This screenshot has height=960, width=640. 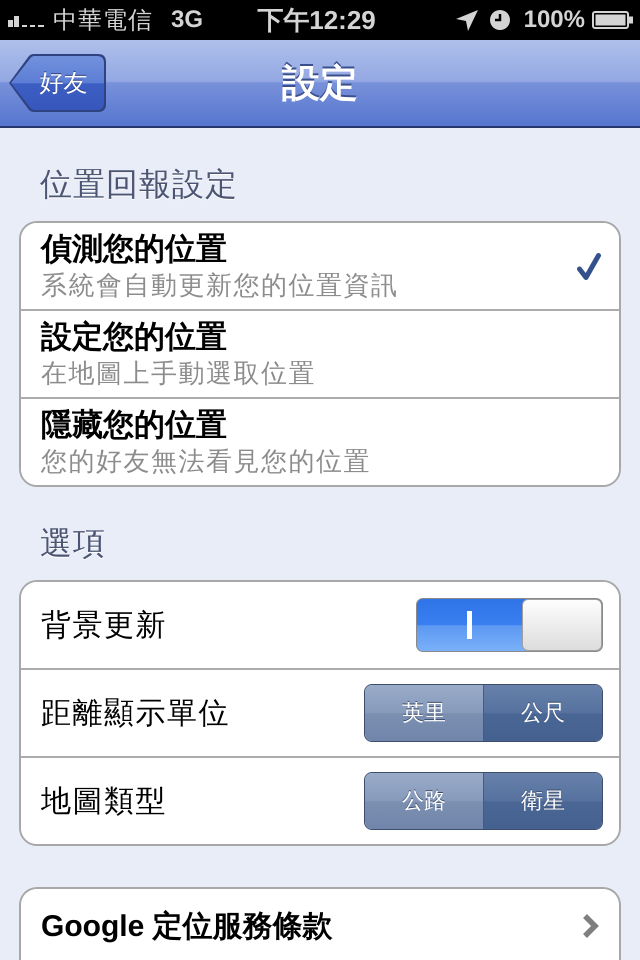 What do you see at coordinates (134, 249) in the screenshot?
I see `option-title: 偵測您的位置` at bounding box center [134, 249].